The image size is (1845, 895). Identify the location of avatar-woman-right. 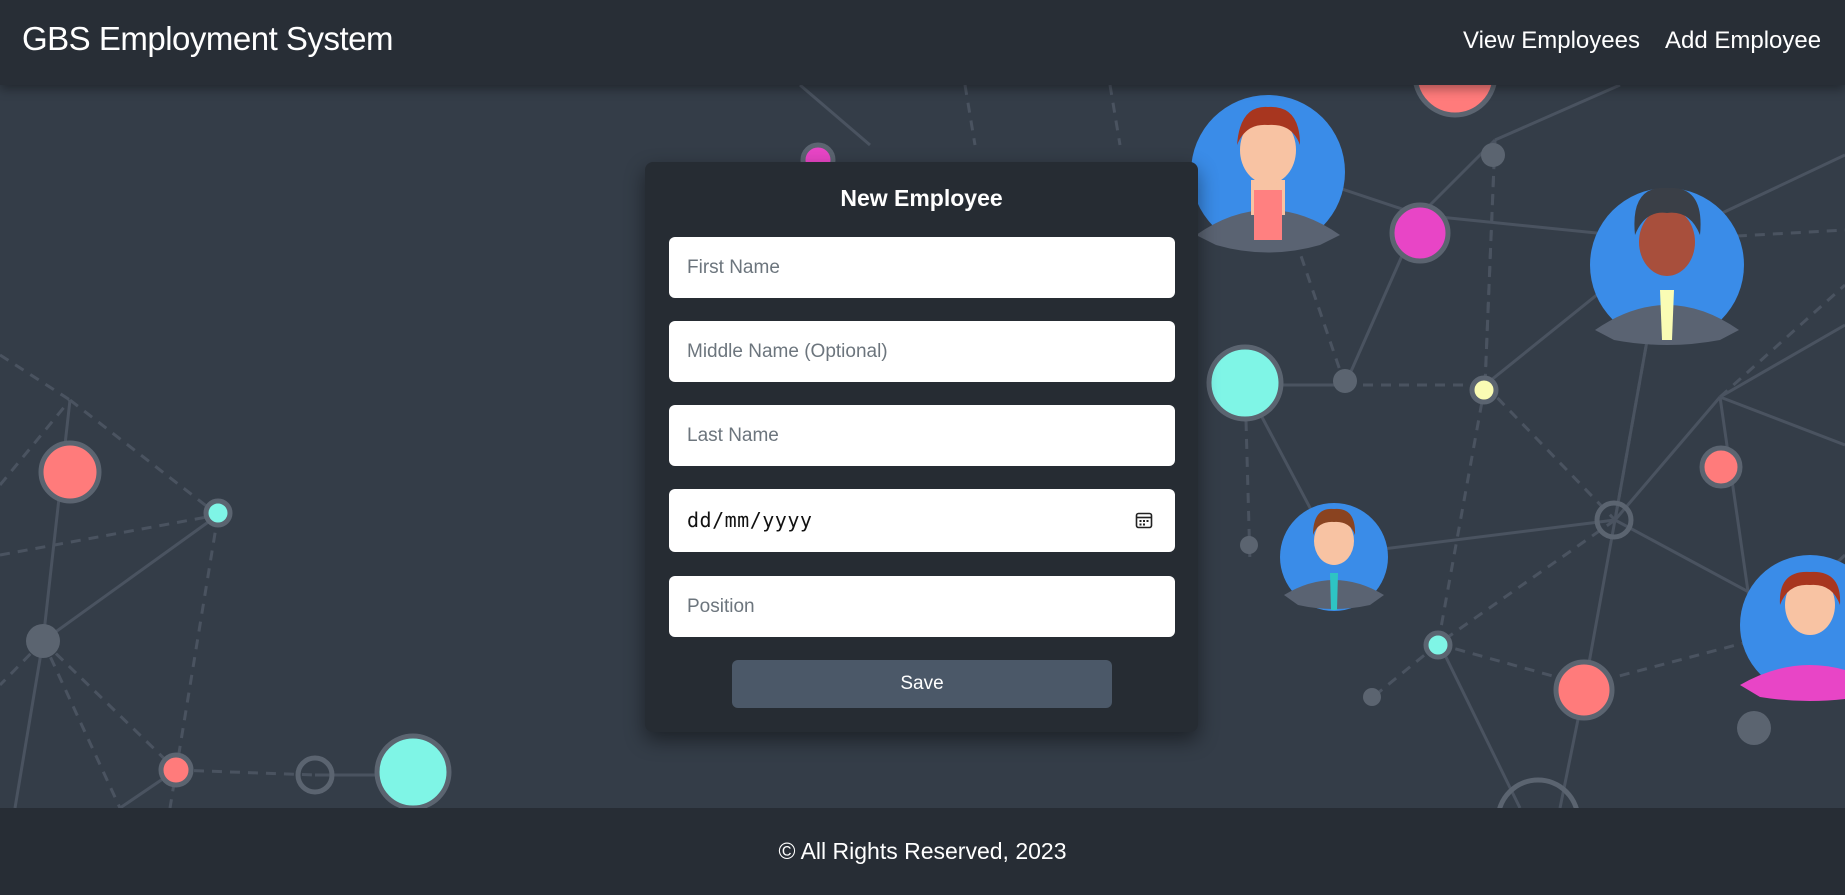
(1792, 628).